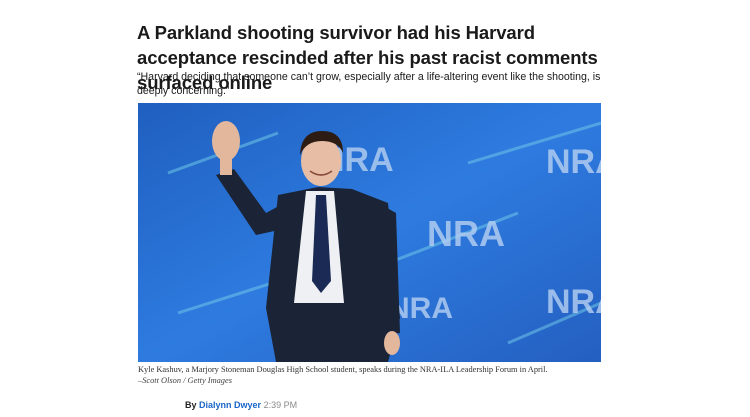 The width and height of the screenshot is (750, 417). I want to click on byline: By Dialynn Dwyer 2:39 PM, so click(241, 405).